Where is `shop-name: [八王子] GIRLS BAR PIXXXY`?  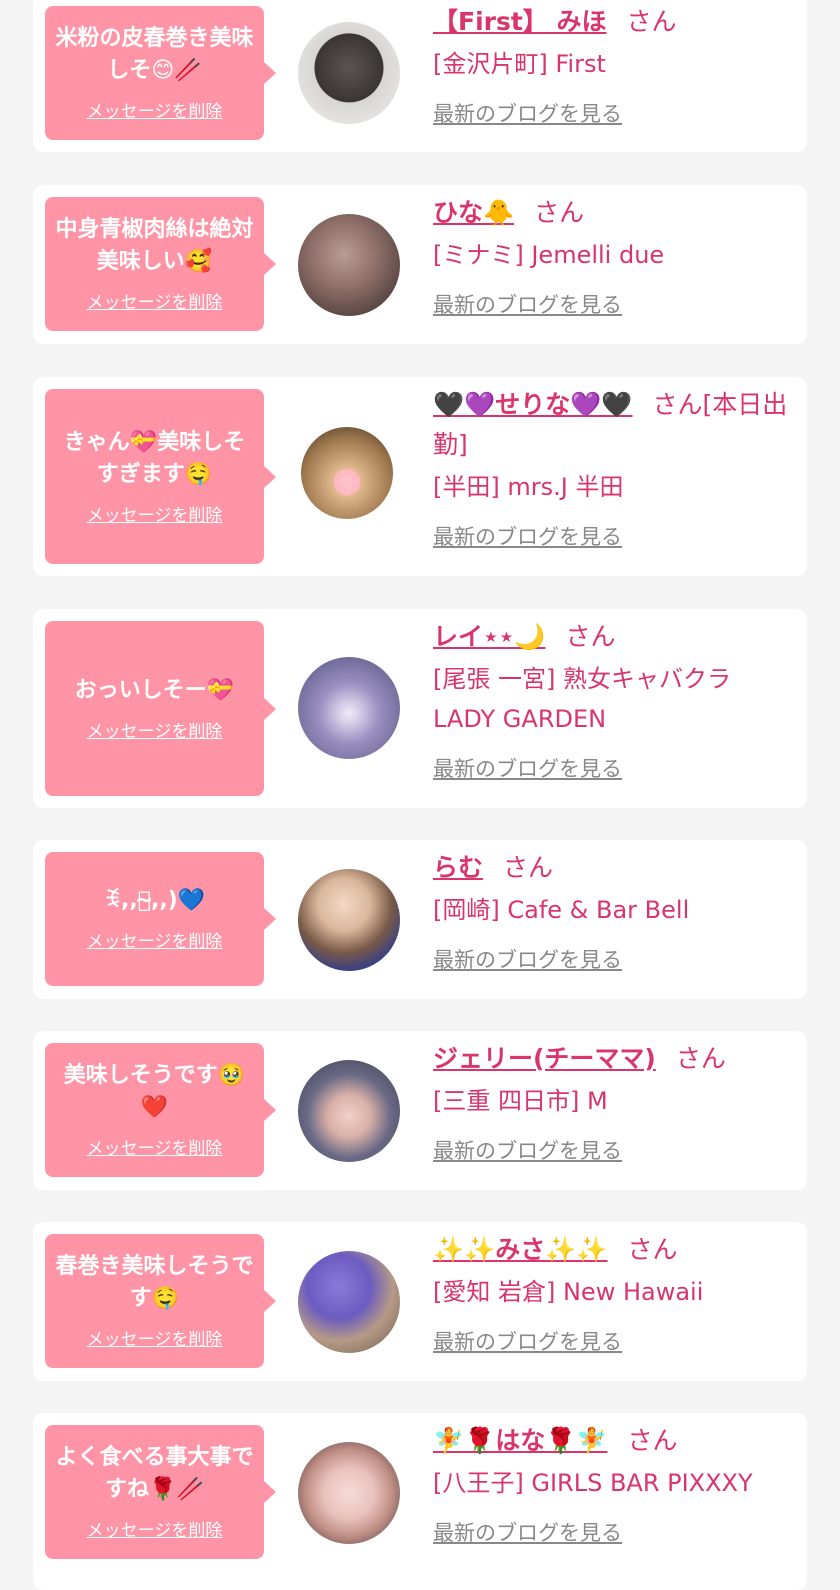
shop-name: [八王子] GIRLS BAR PIXXXY is located at coordinates (593, 1483).